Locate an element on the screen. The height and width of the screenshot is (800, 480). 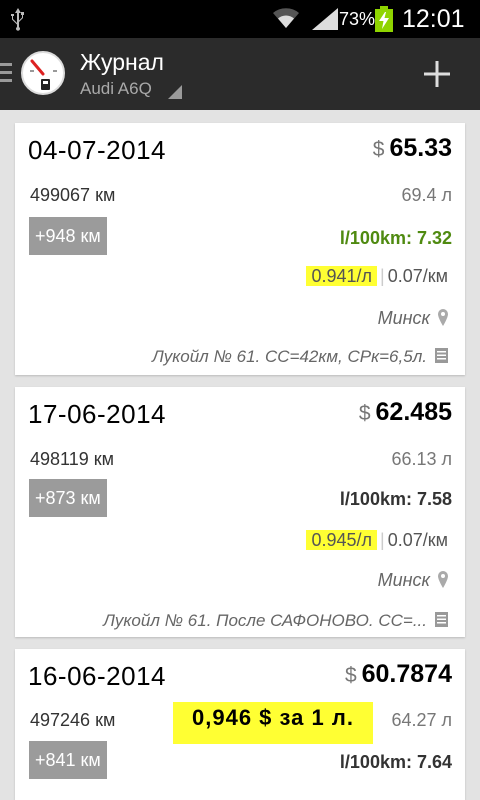
price-annotation: 0,946 $ за 1 л. is located at coordinates (273, 723).